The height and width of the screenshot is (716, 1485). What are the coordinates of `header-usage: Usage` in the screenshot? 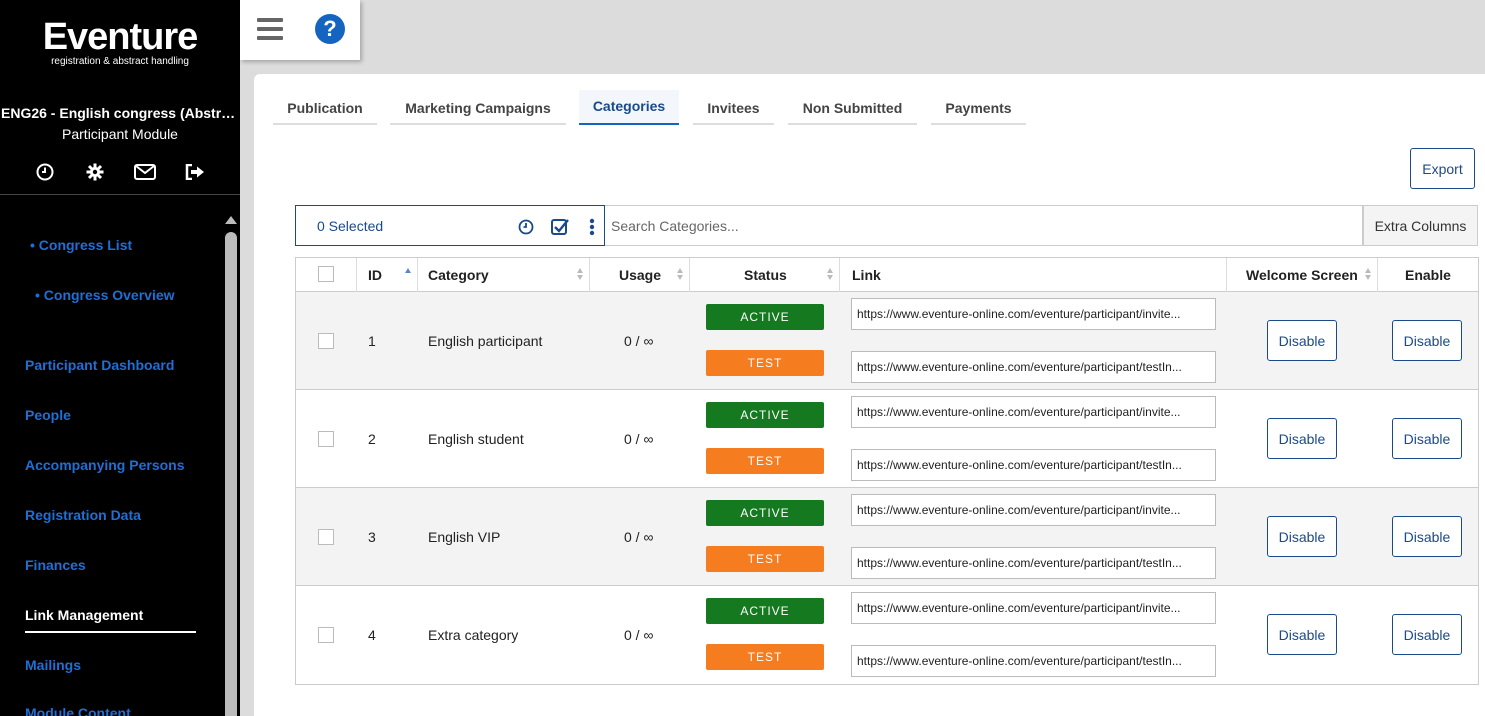 It's located at (640, 275).